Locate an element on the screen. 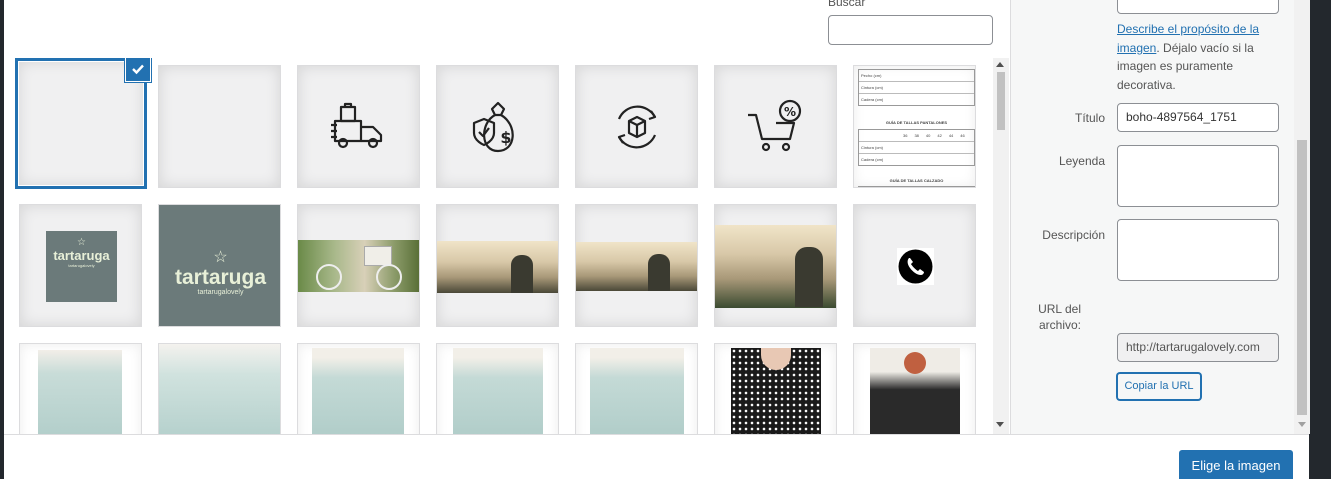 The image size is (1331, 479). description-label: Descripción is located at coordinates (1073, 235).